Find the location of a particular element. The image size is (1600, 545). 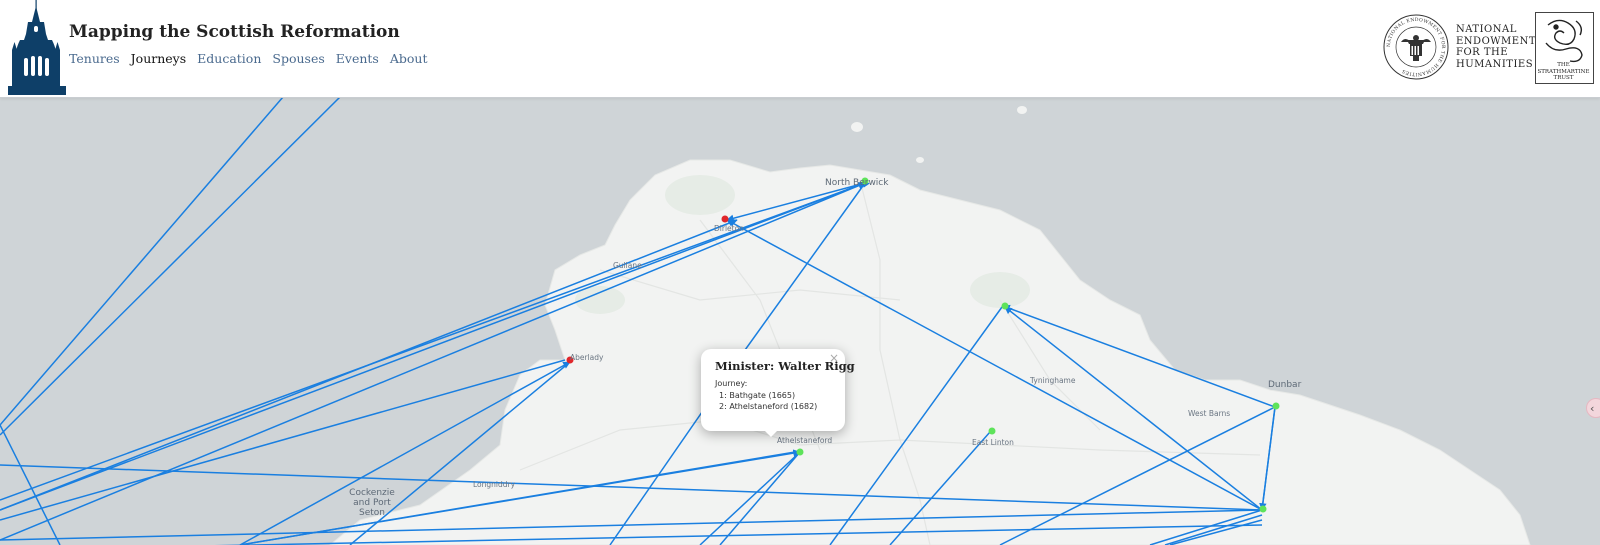

nav-journeys: Journeys is located at coordinates (159, 58).